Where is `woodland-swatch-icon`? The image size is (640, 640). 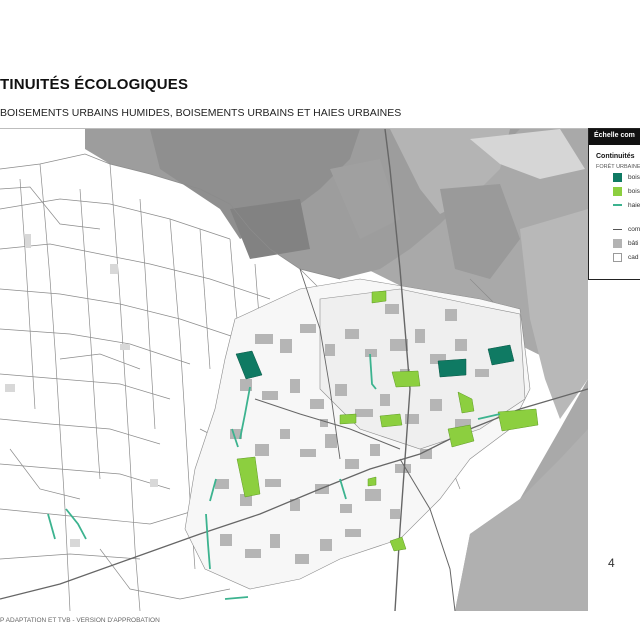
woodland-swatch-icon is located at coordinates (617, 191).